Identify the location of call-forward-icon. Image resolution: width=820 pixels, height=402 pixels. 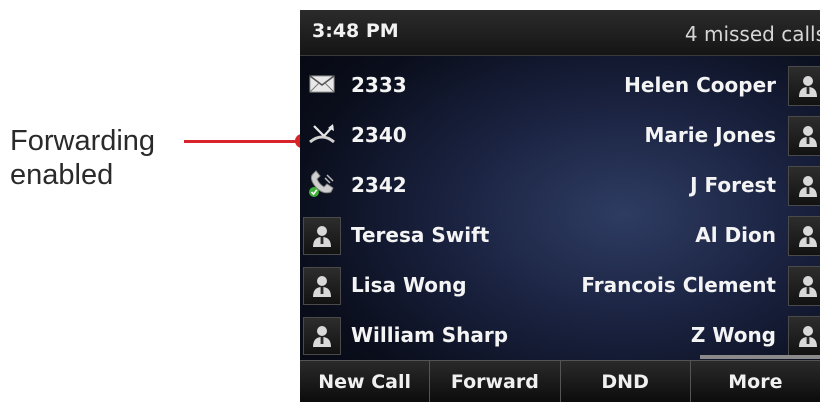
(322, 136).